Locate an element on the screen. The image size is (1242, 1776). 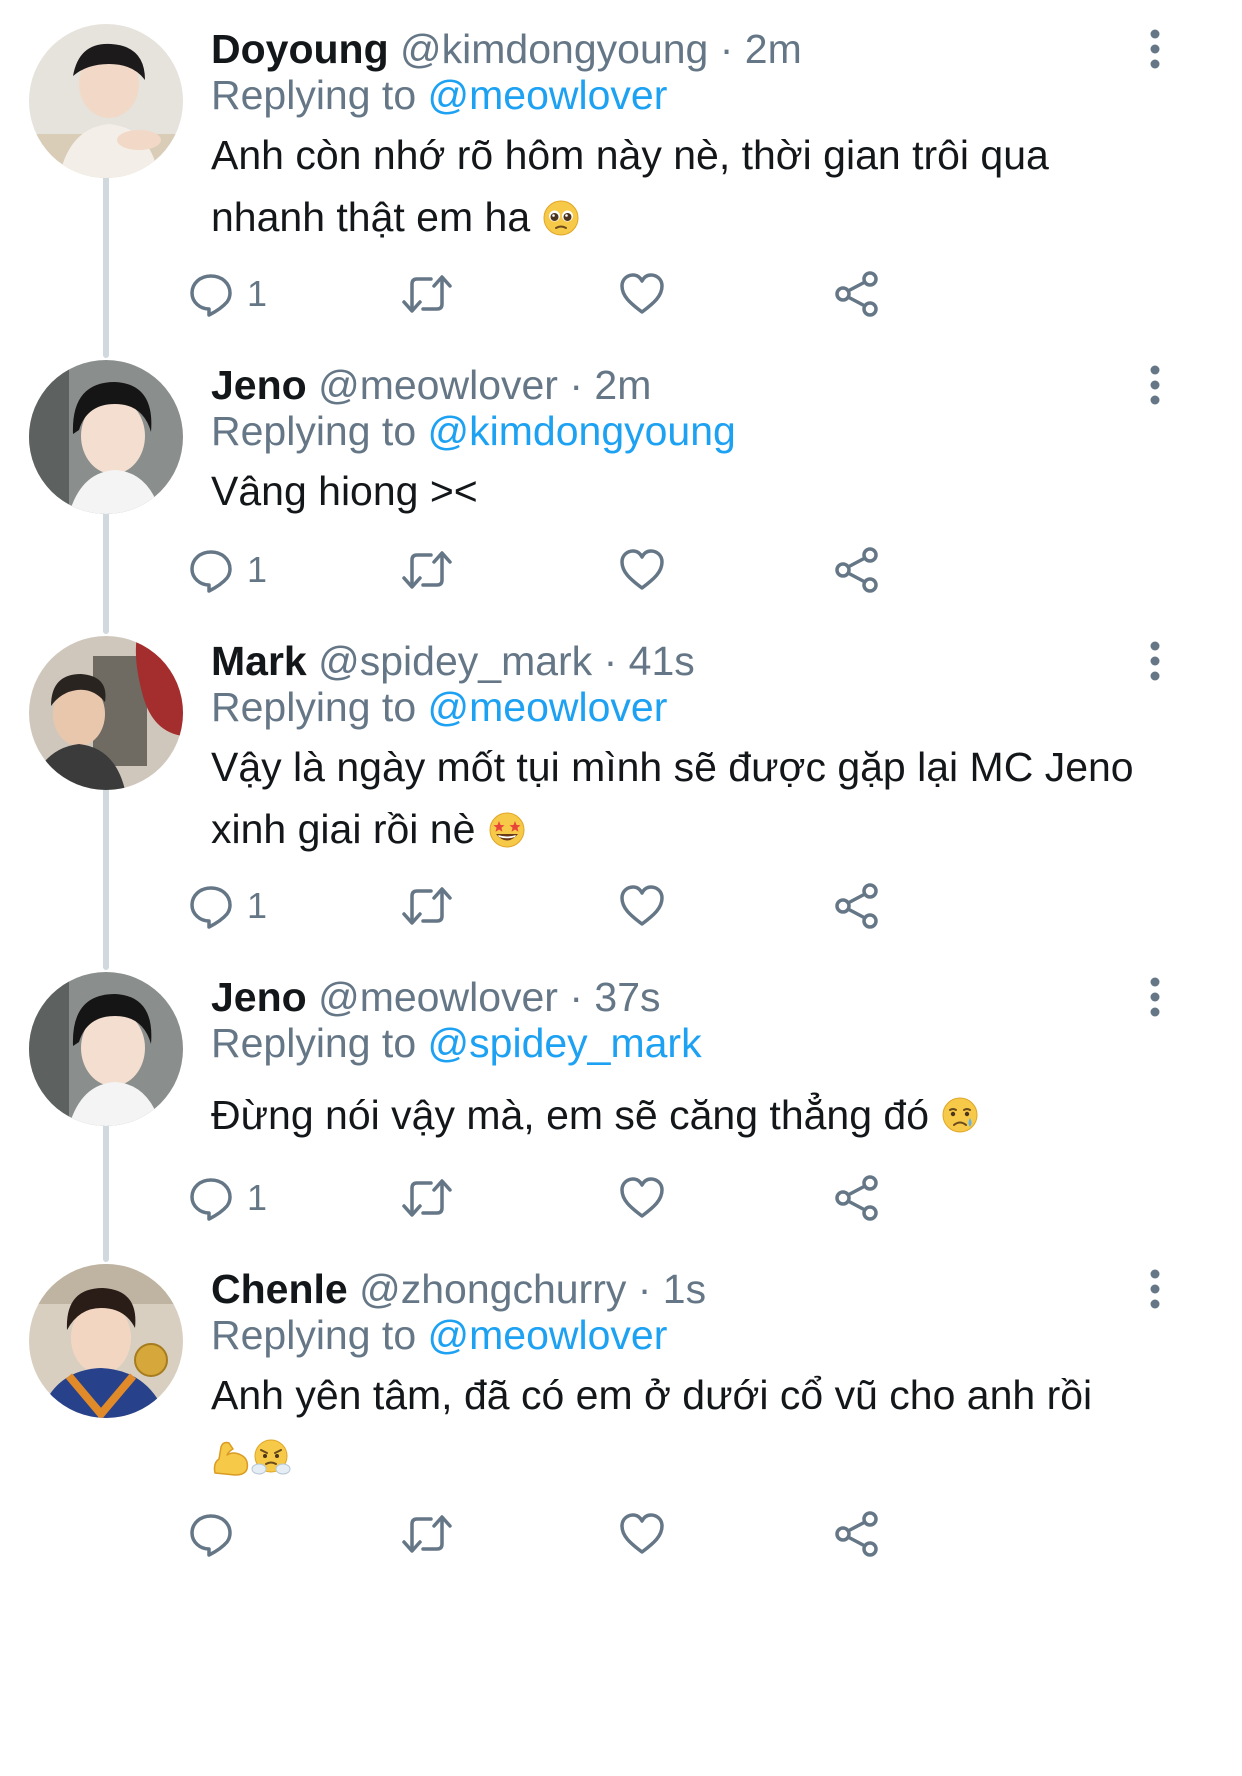
tweet-text-content: Đừng nói vậy mà, em sẽ căng thẳng đó is located at coordinates (570, 1115).